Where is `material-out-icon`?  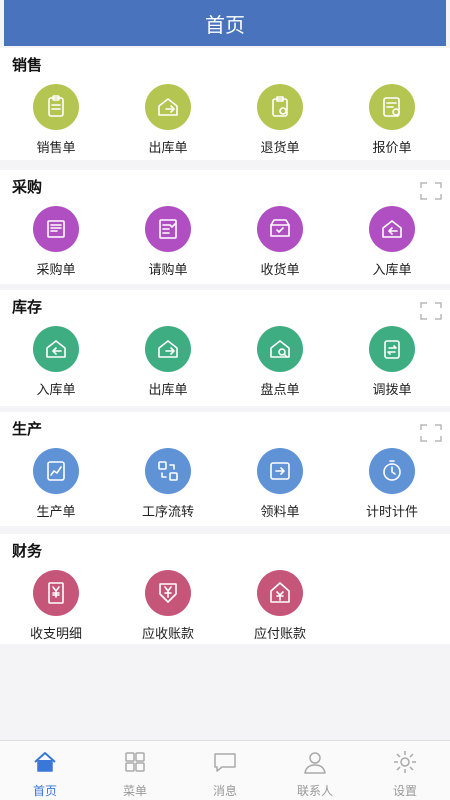
material-out-icon is located at coordinates (280, 471).